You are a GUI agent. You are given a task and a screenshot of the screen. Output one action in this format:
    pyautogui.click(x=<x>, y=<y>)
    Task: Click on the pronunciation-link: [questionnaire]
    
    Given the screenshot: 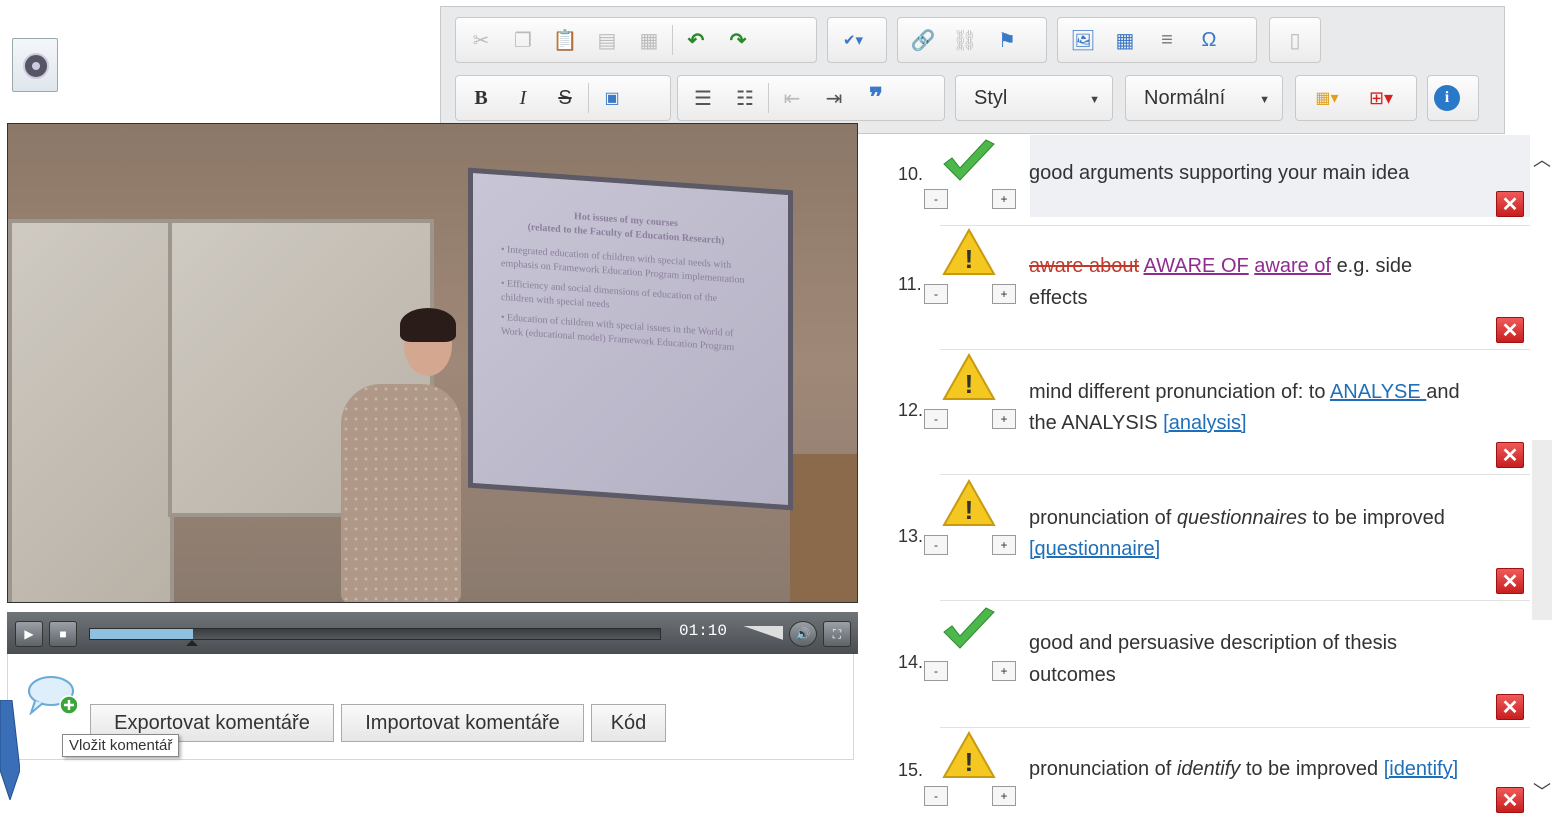 What is the action you would take?
    pyautogui.click(x=1094, y=549)
    